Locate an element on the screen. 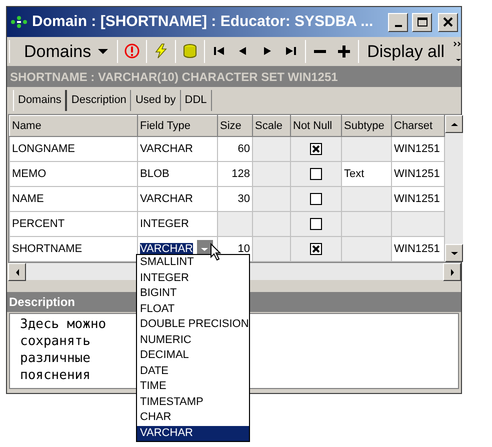 The image size is (492, 447). table-cell: MEMO is located at coordinates (74, 174).